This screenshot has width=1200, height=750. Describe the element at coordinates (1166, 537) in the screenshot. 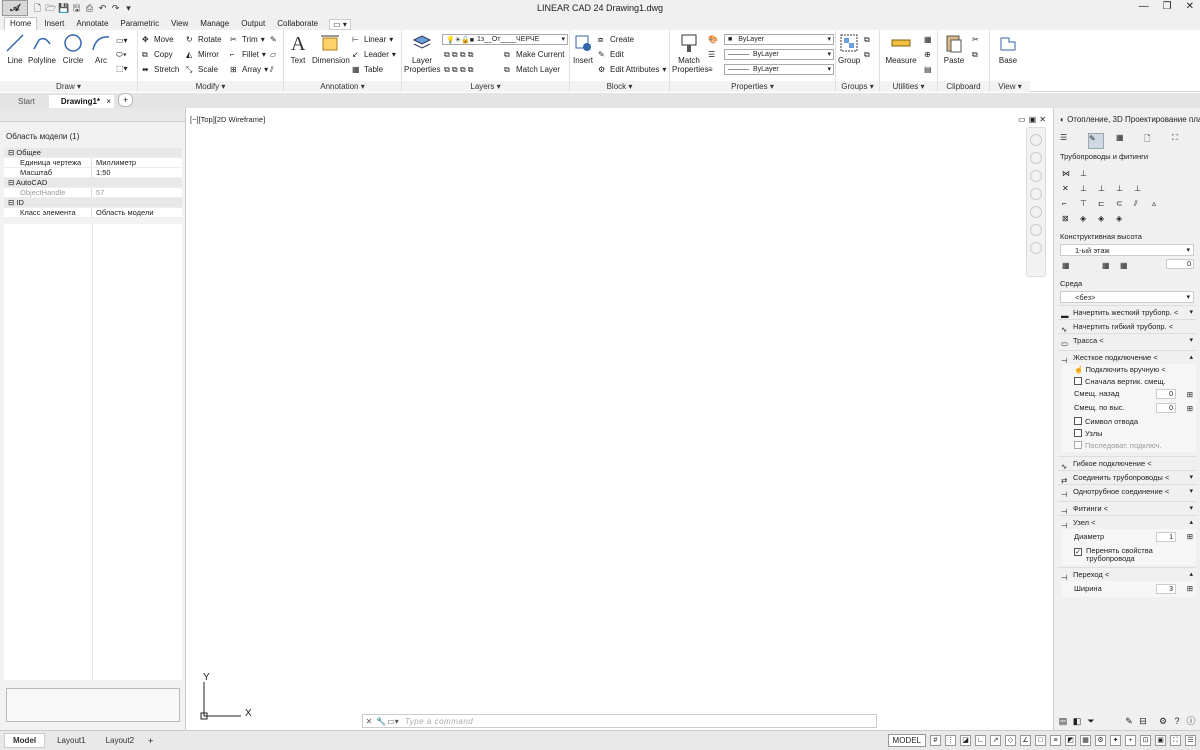

I see `diameter-input: 1` at that location.